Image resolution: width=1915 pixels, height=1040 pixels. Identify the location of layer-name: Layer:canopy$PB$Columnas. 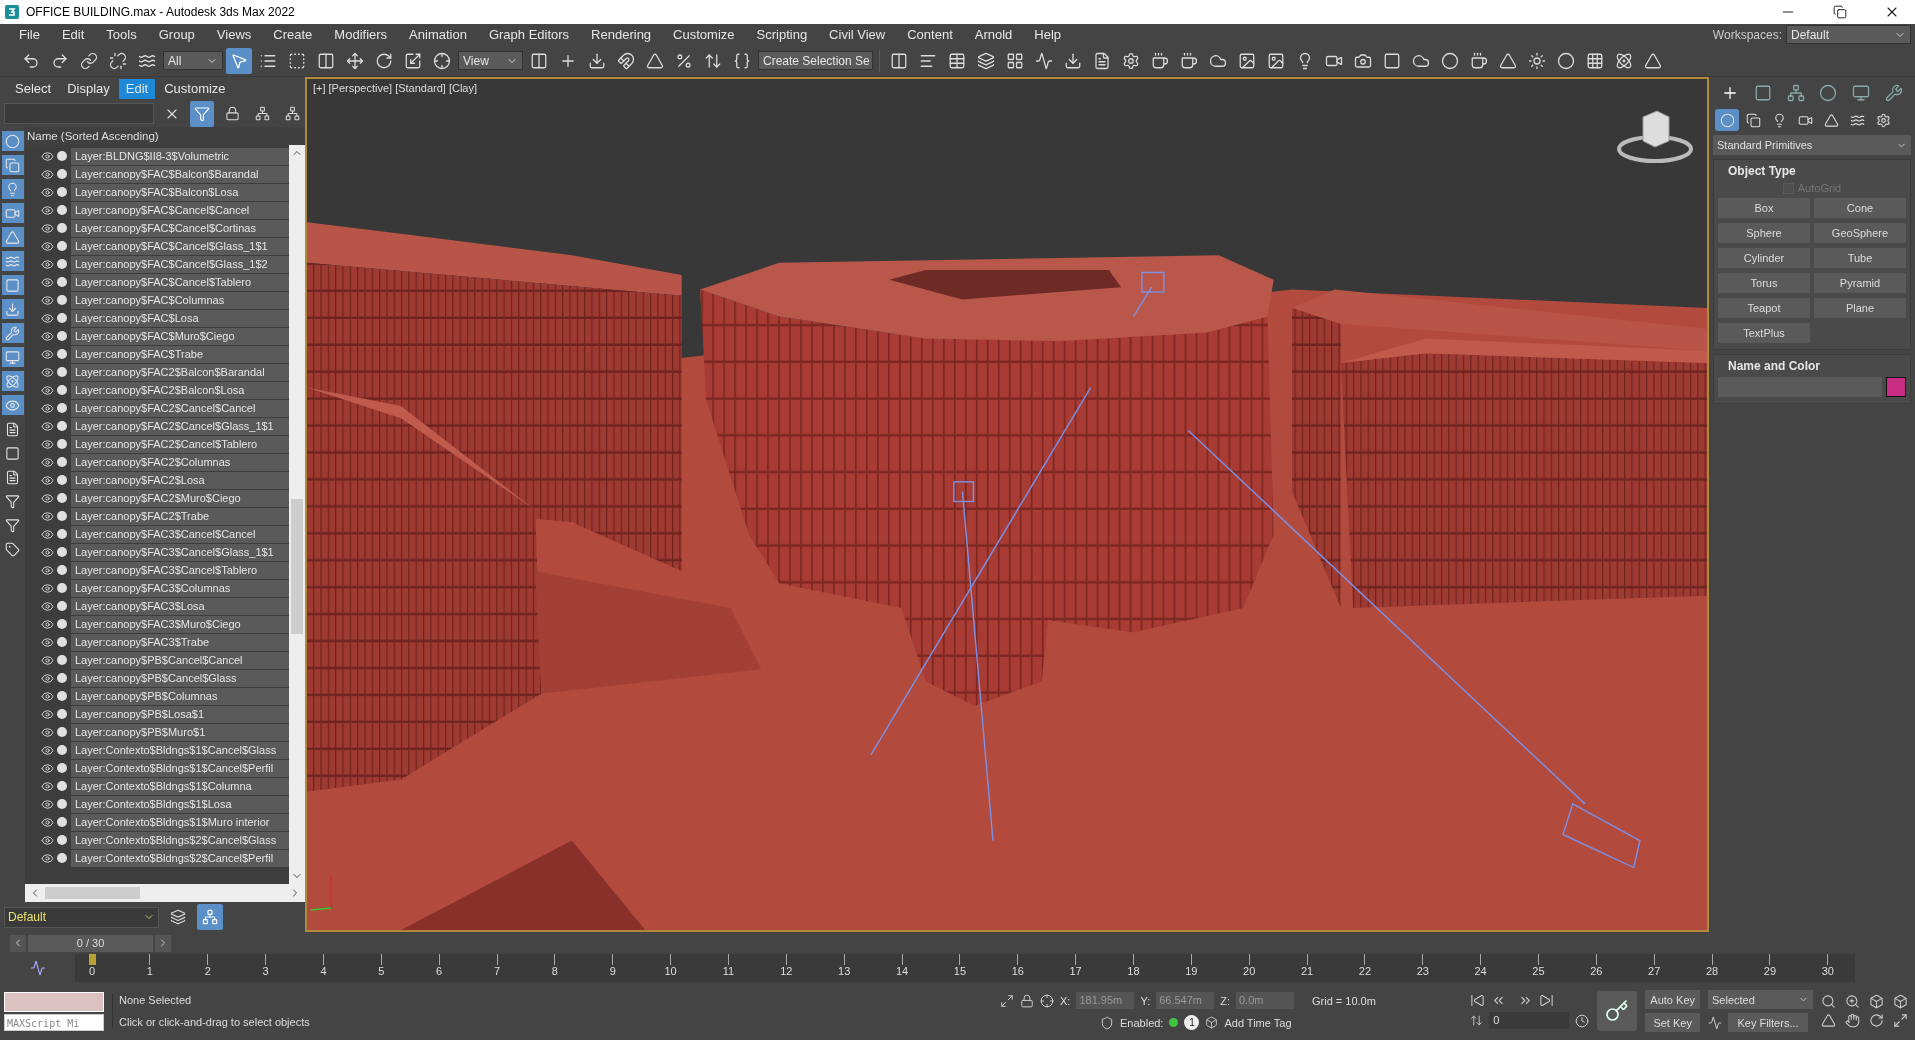
(180, 696).